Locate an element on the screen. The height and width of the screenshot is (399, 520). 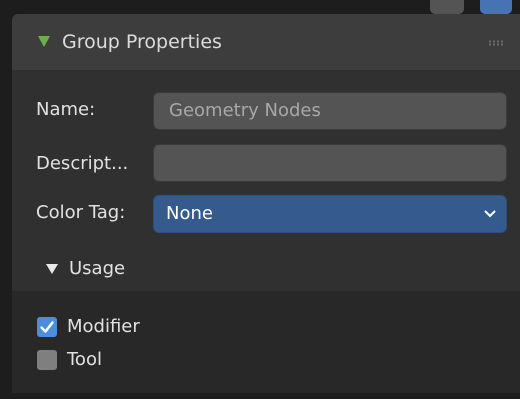
color-tag-select: None is located at coordinates (330, 214).